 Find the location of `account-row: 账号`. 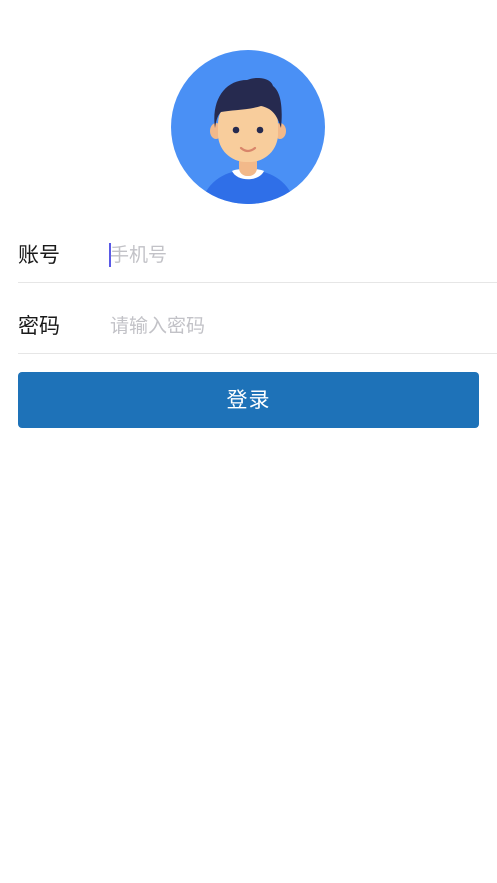

account-row: 账号 is located at coordinates (257, 247).